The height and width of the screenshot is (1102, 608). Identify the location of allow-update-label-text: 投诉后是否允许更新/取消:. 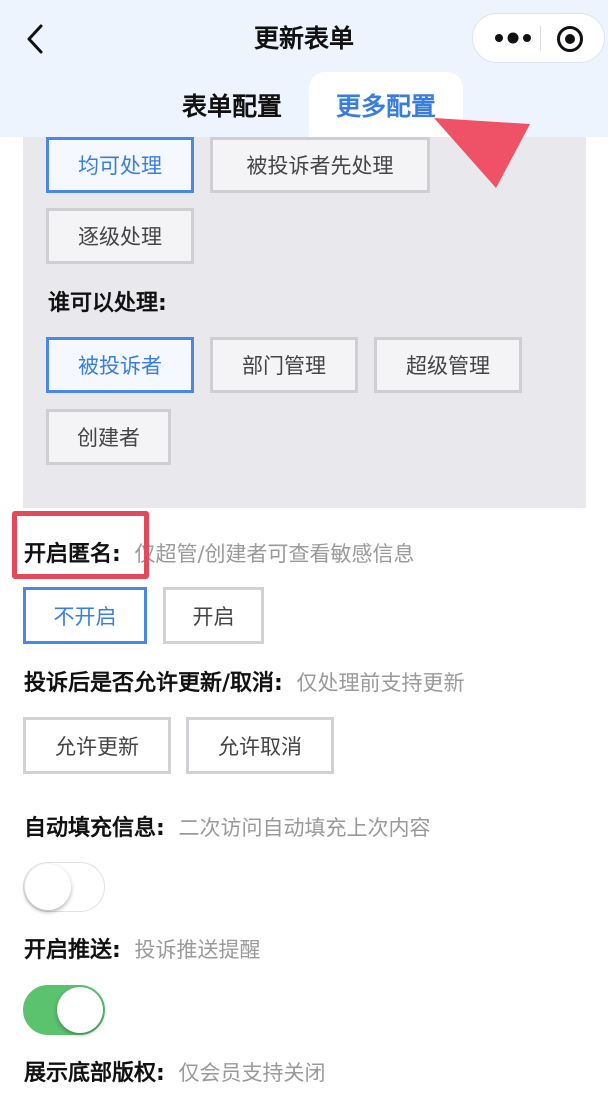
(153, 683).